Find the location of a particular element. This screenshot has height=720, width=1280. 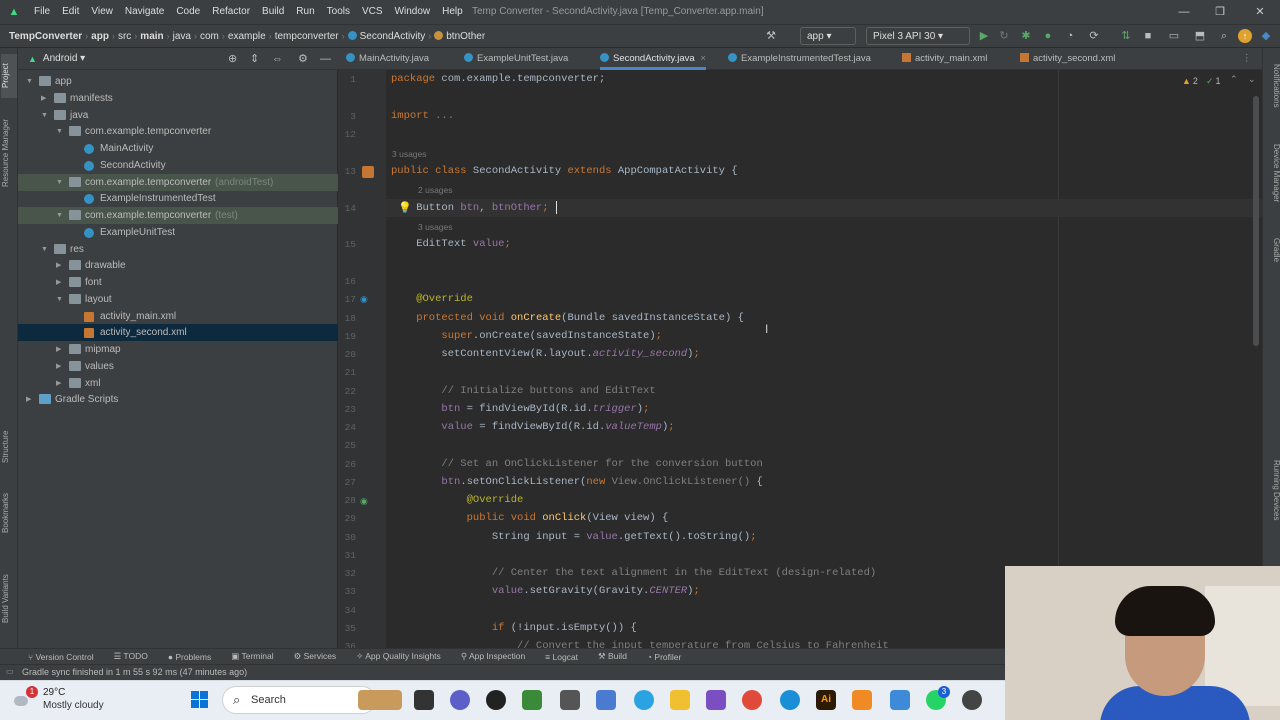

expand-all-icon: ⇕ is located at coordinates (254, 58).